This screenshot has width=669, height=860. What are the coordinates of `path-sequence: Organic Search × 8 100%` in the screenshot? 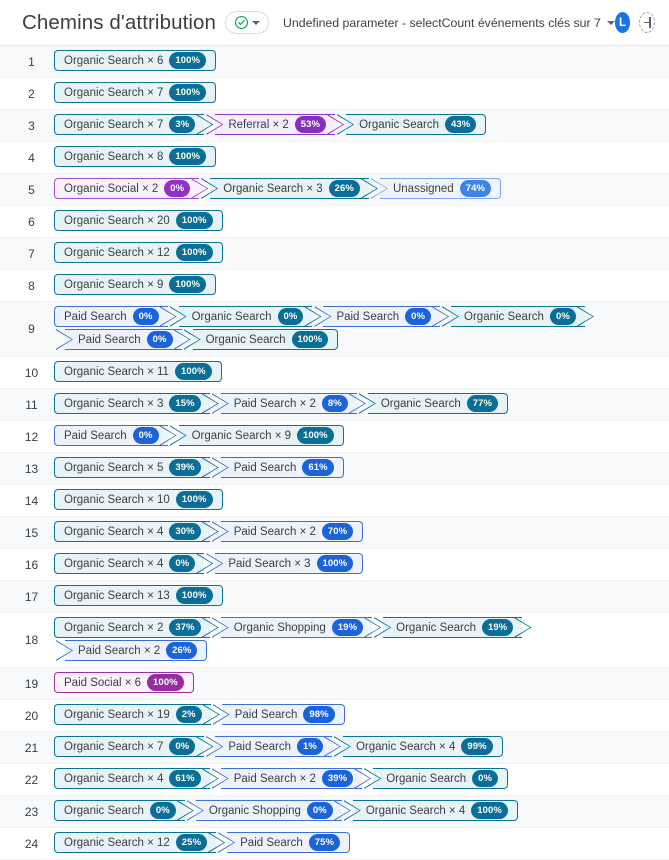 It's located at (135, 157).